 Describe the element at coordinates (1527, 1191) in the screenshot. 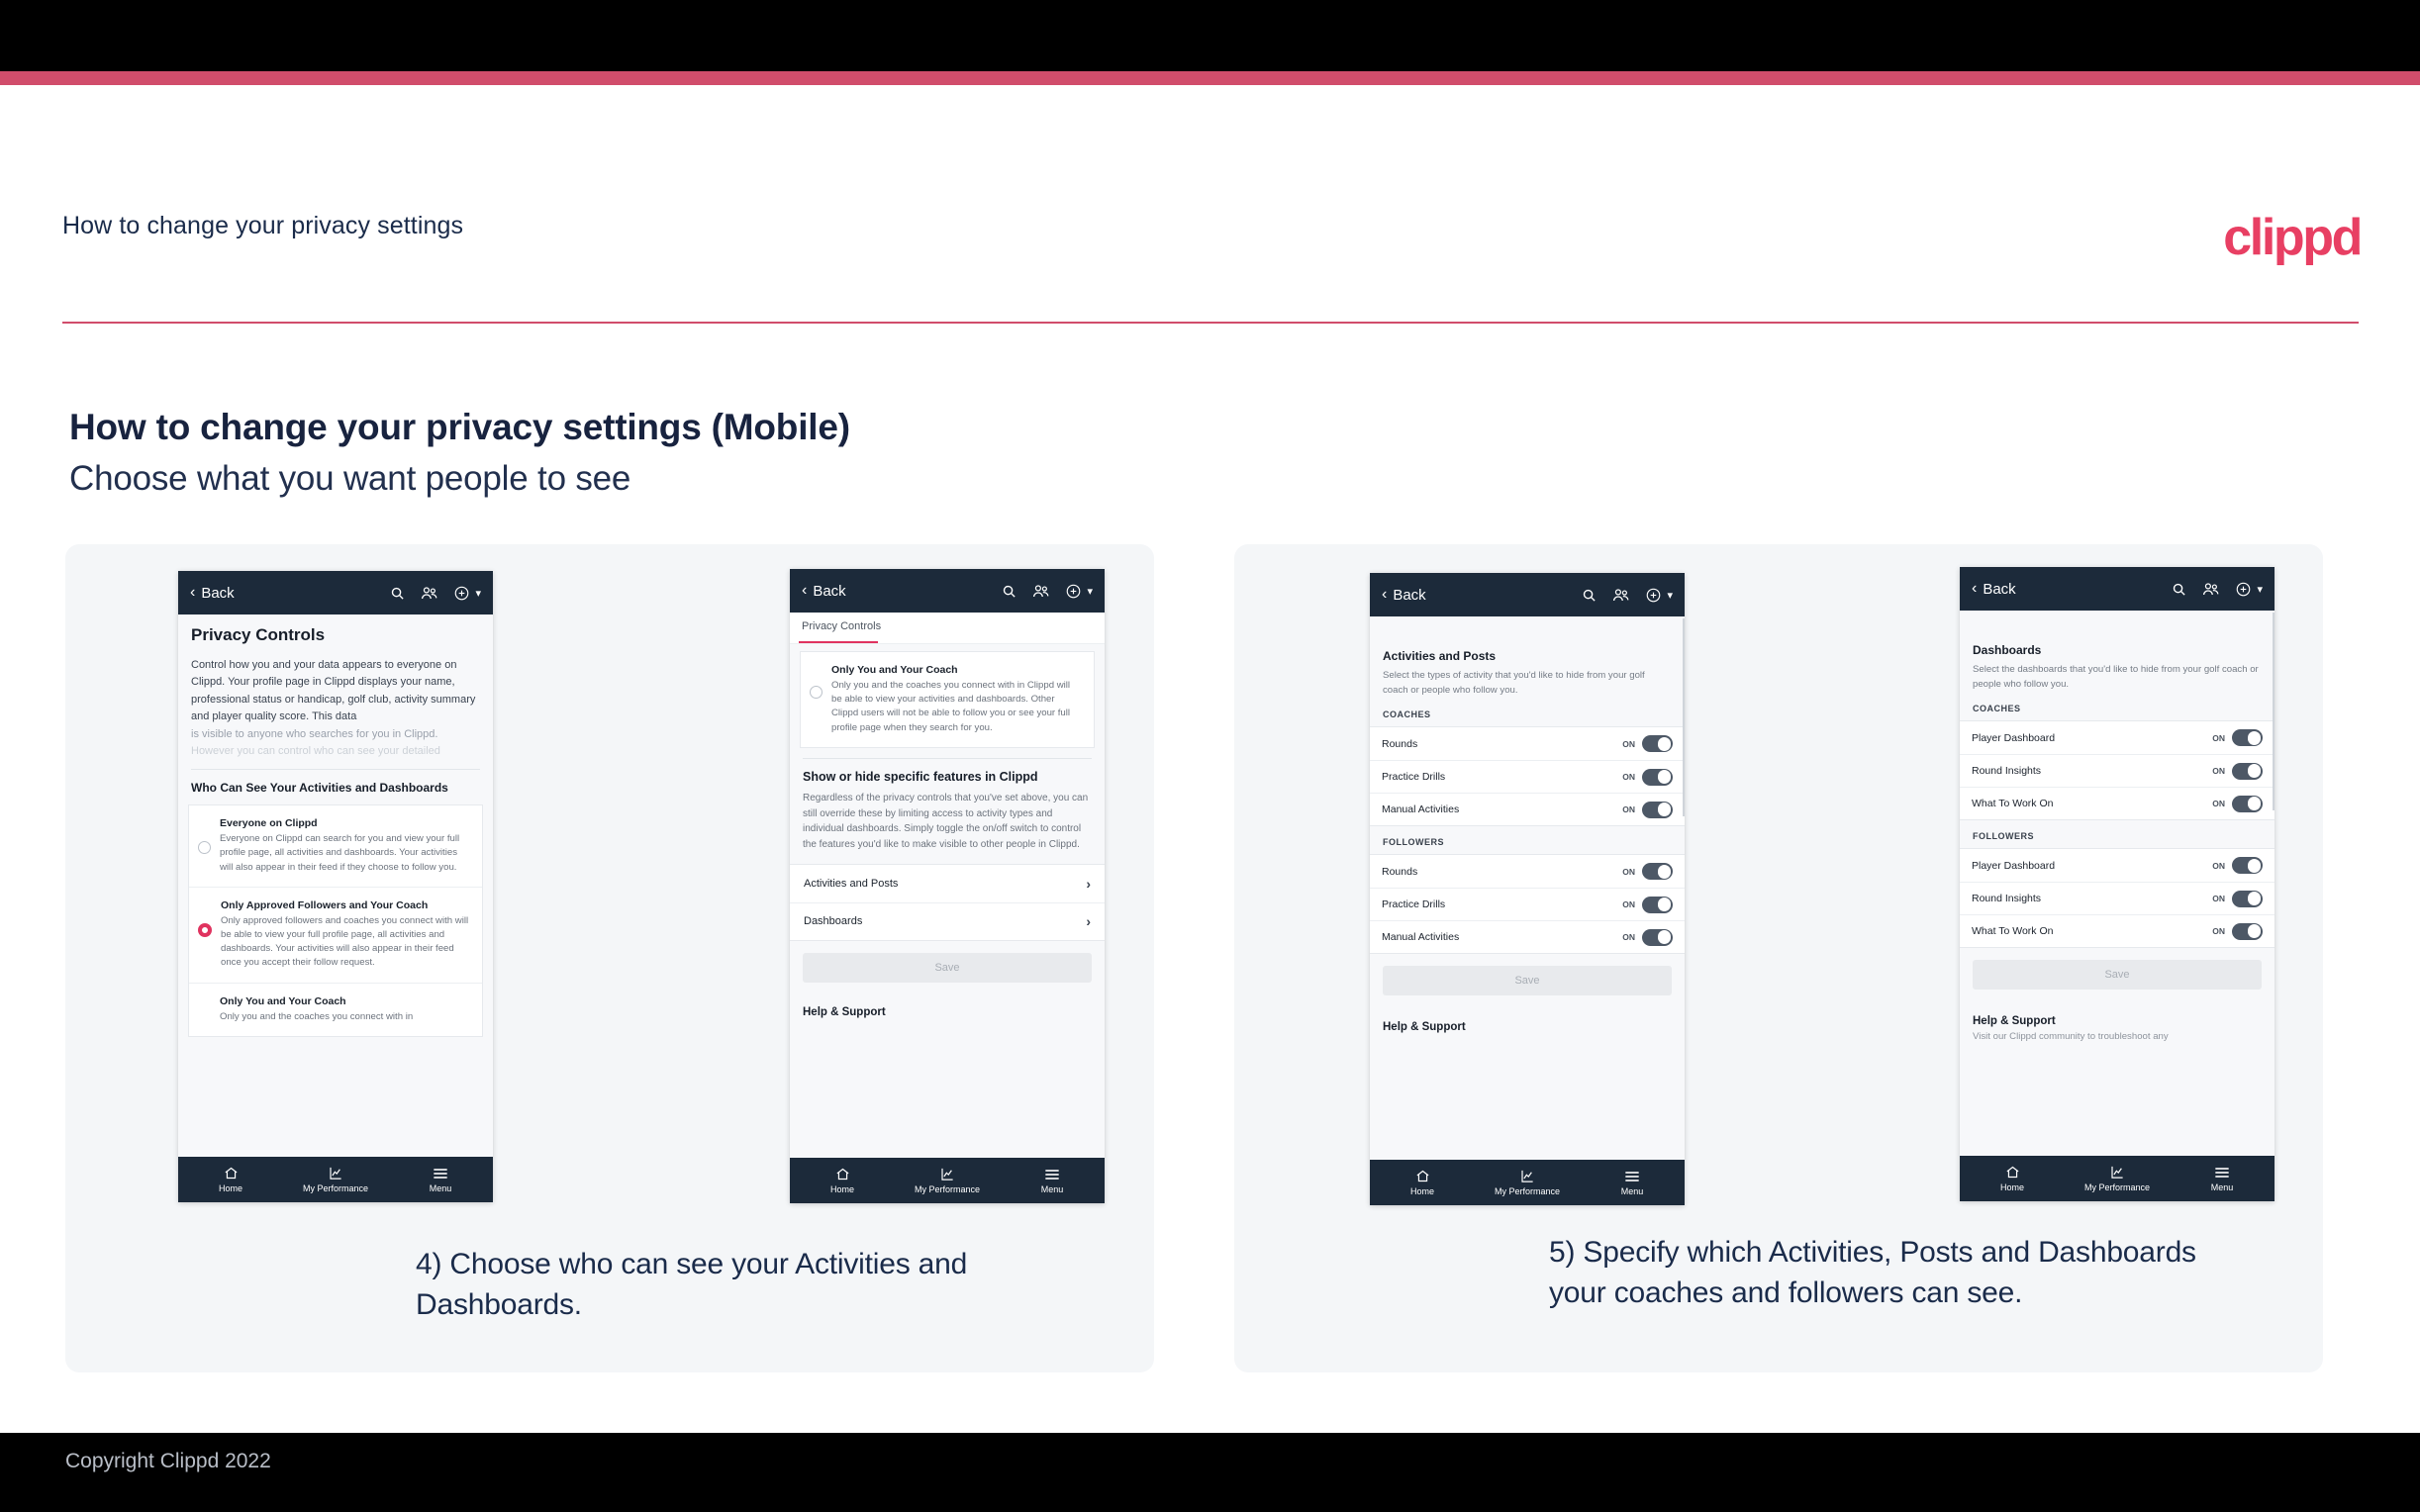

I see `bottom-nav-performance-label: My Performance` at that location.